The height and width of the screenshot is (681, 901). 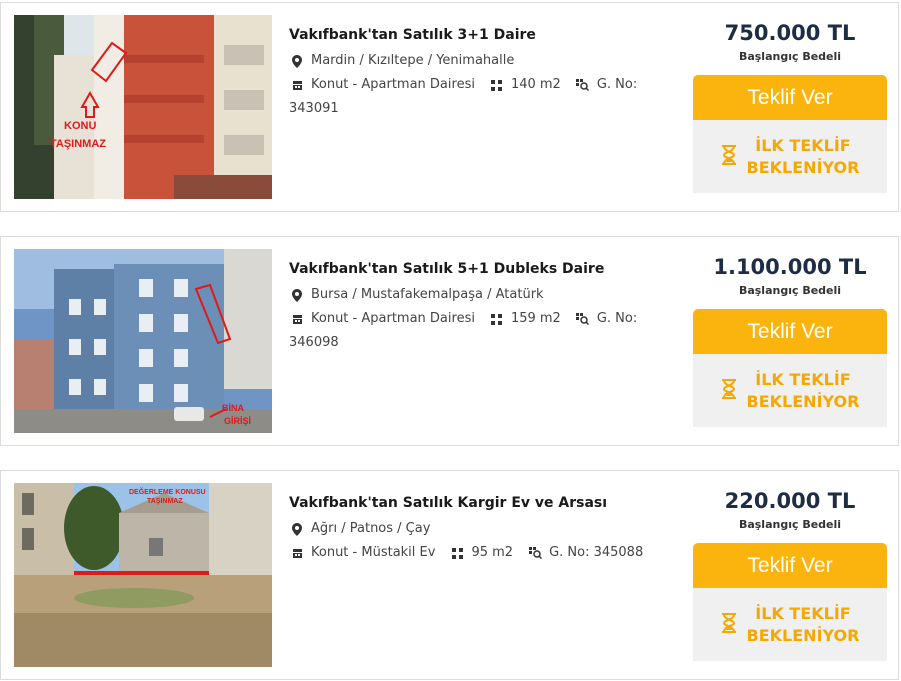 I want to click on listing-location: Mardin / Kızıltepe / Yenimahalle, so click(x=413, y=60).